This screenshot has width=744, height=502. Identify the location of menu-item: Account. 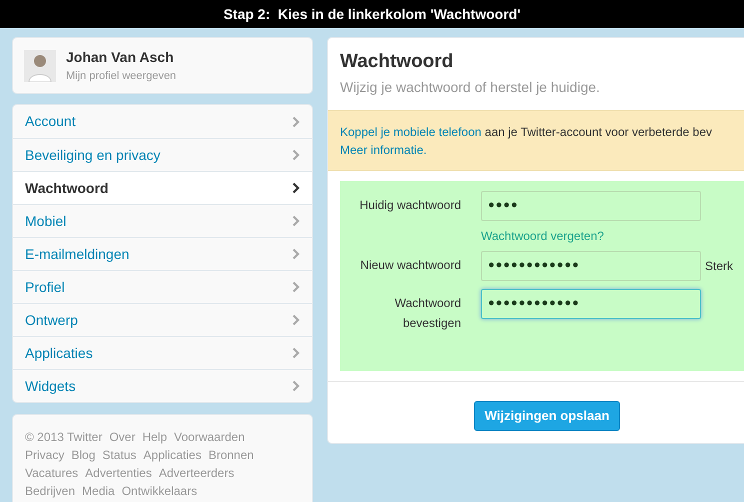
(162, 121).